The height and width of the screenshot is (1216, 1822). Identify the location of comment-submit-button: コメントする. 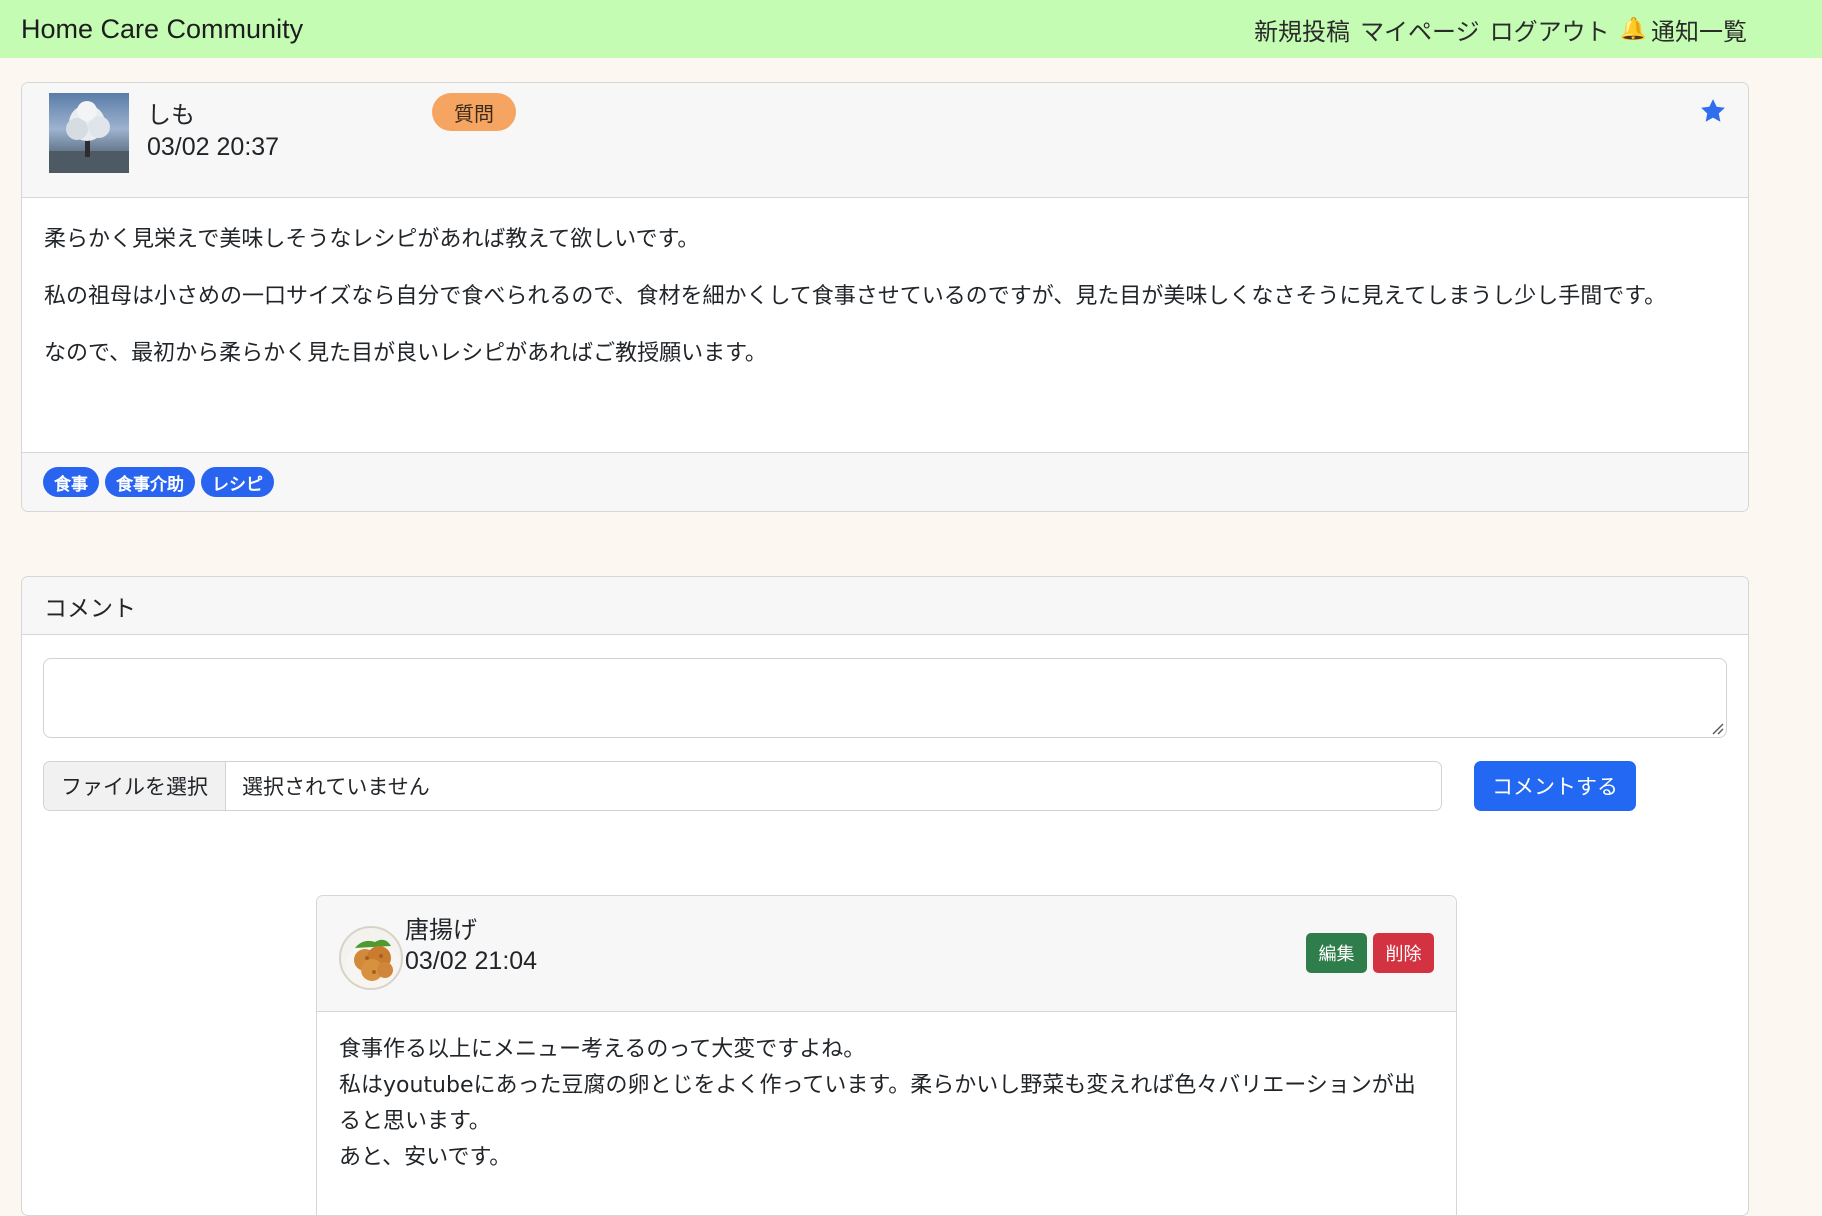
(1555, 786).